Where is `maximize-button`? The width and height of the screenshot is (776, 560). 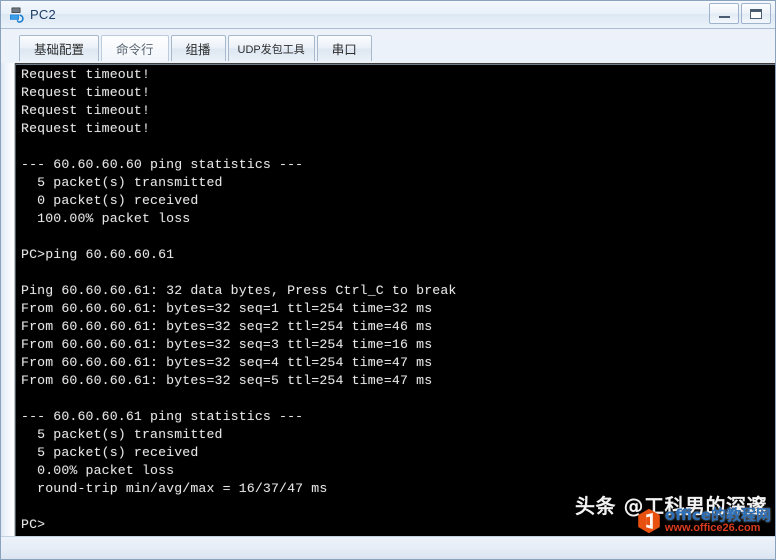 maximize-button is located at coordinates (756, 13).